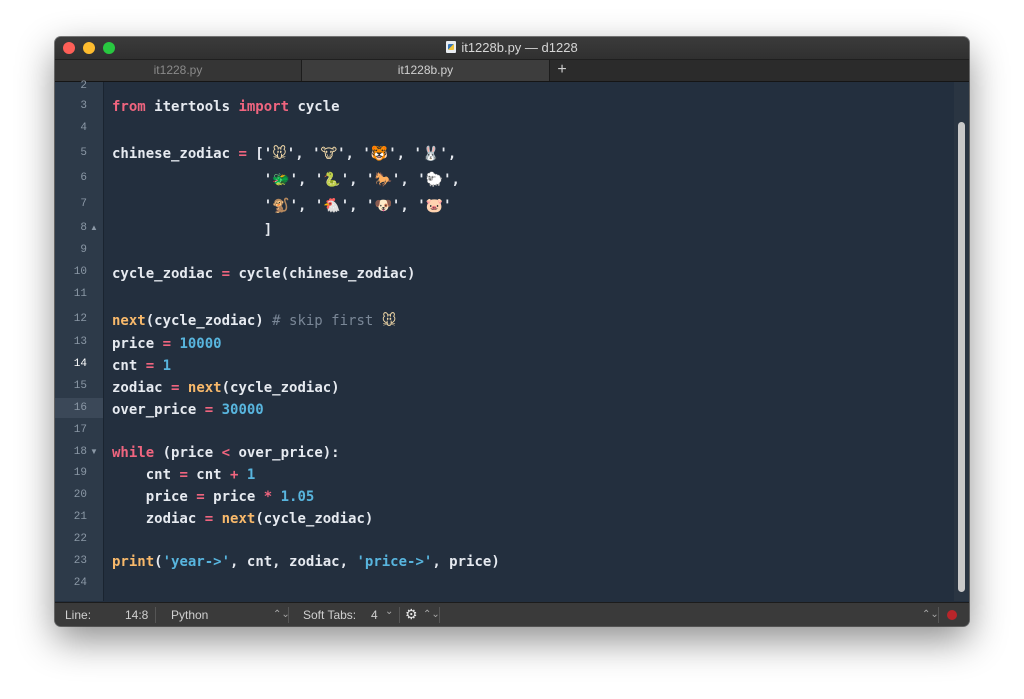  Describe the element at coordinates (133, 562) in the screenshot. I see `token: print` at that location.